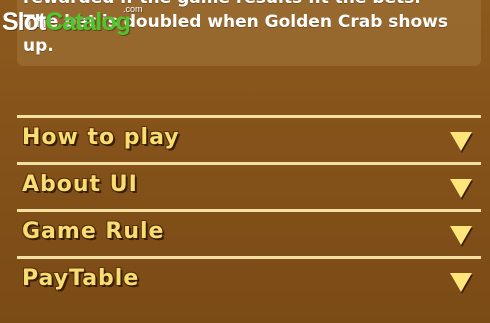 This screenshot has height=323, width=490. What do you see at coordinates (88, 22) in the screenshot?
I see `watermark-catalog: Catalog` at bounding box center [88, 22].